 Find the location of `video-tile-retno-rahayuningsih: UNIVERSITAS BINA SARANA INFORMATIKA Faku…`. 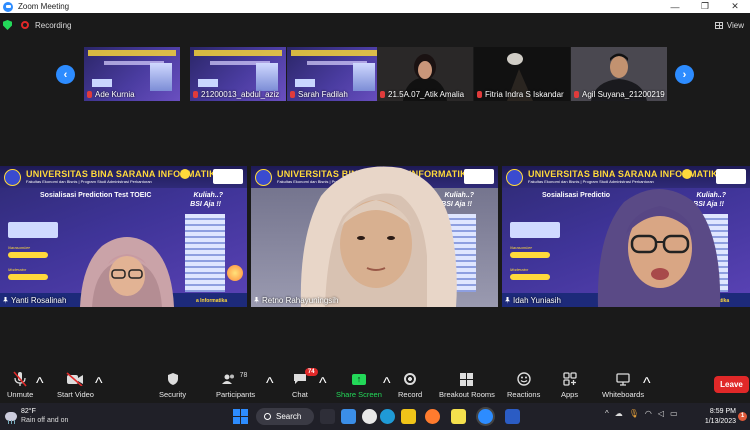

video-tile-retno-rahayuningsih: UNIVERSITAS BINA SARANA INFORMATIKA Faku… is located at coordinates (374, 236).